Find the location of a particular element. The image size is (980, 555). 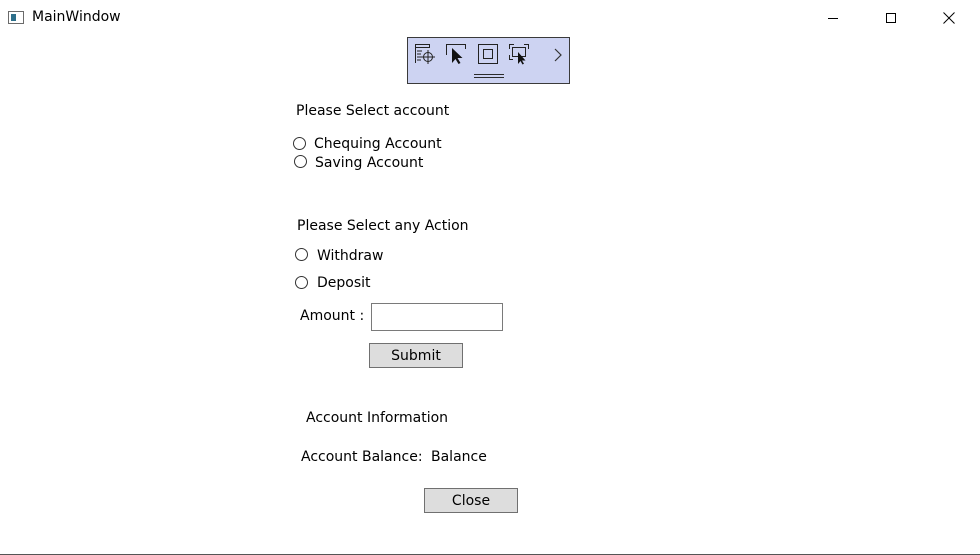

action-heading: Please Select any Action is located at coordinates (383, 226).